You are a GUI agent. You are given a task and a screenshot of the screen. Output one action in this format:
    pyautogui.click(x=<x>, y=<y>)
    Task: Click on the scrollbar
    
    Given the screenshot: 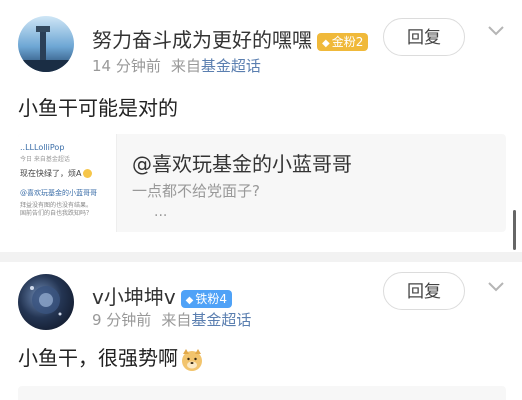 What is the action you would take?
    pyautogui.click(x=514, y=230)
    